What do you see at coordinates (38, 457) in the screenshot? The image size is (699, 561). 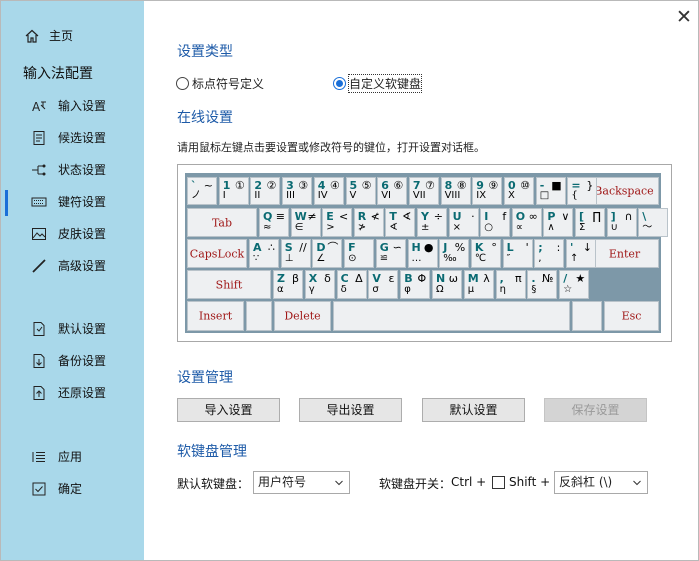 I see `list-icon` at bounding box center [38, 457].